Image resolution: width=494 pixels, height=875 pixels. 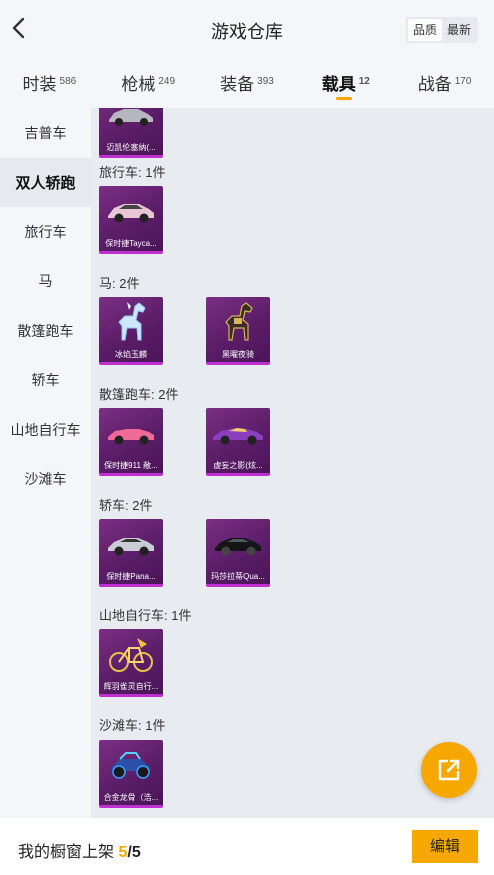 What do you see at coordinates (68, 81) in the screenshot?
I see `tab-count: 586` at bounding box center [68, 81].